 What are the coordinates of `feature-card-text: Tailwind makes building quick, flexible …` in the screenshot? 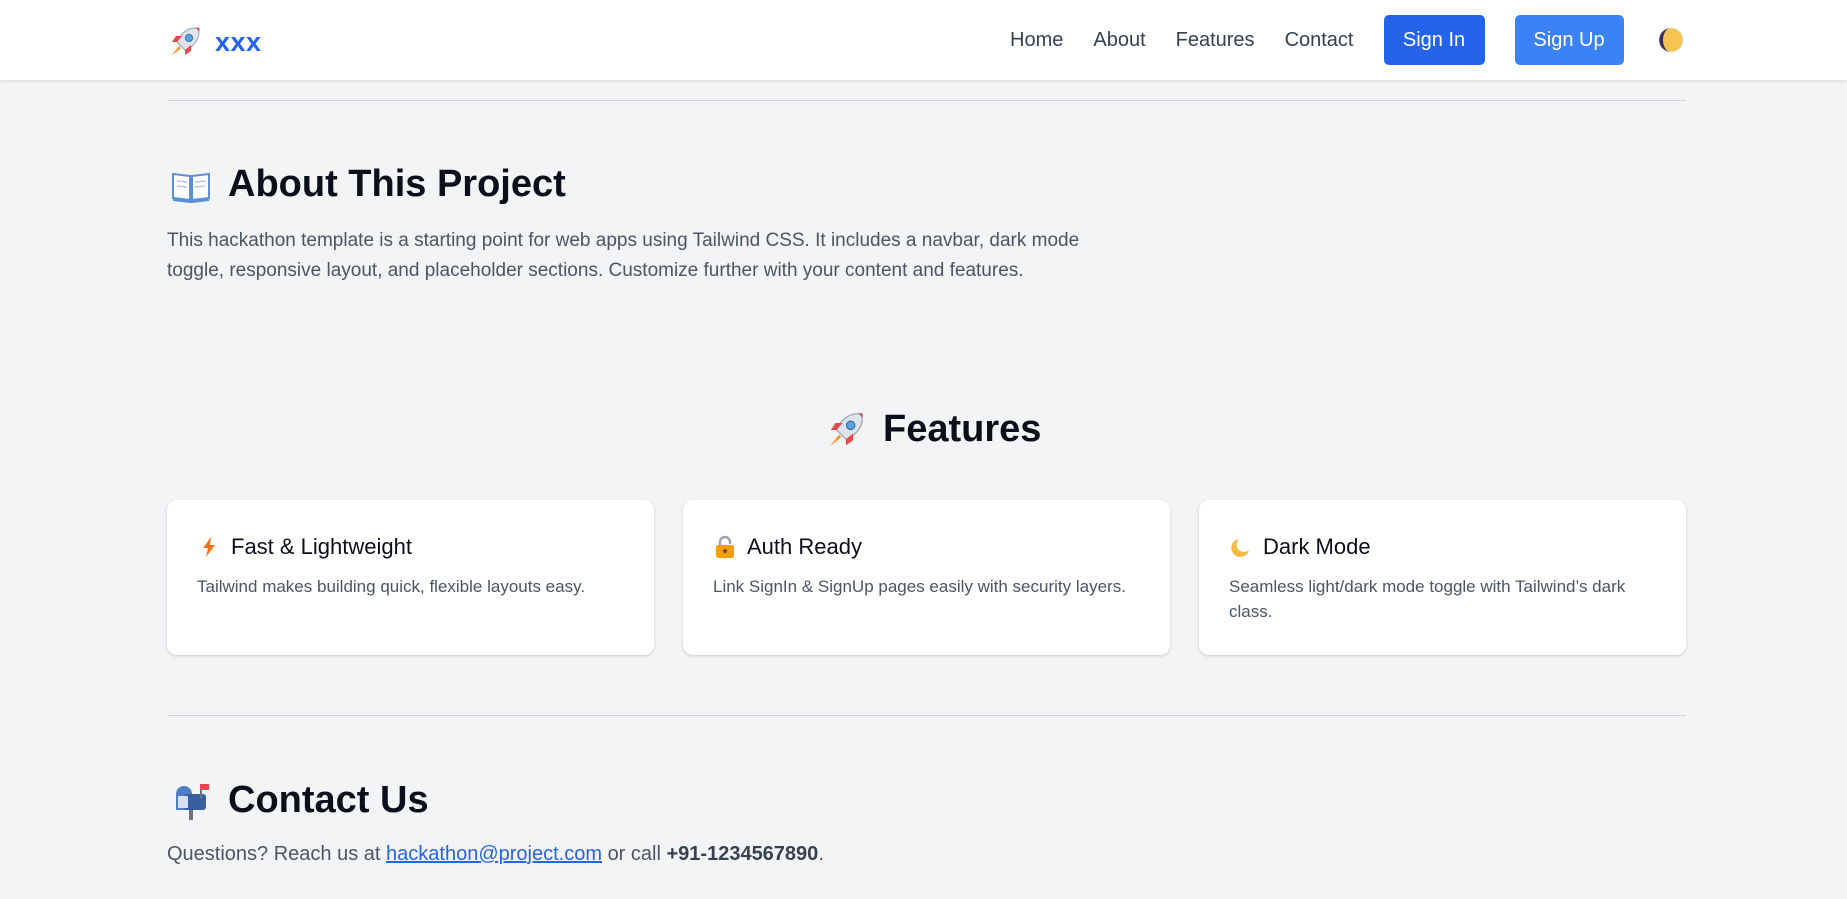 It's located at (391, 586).